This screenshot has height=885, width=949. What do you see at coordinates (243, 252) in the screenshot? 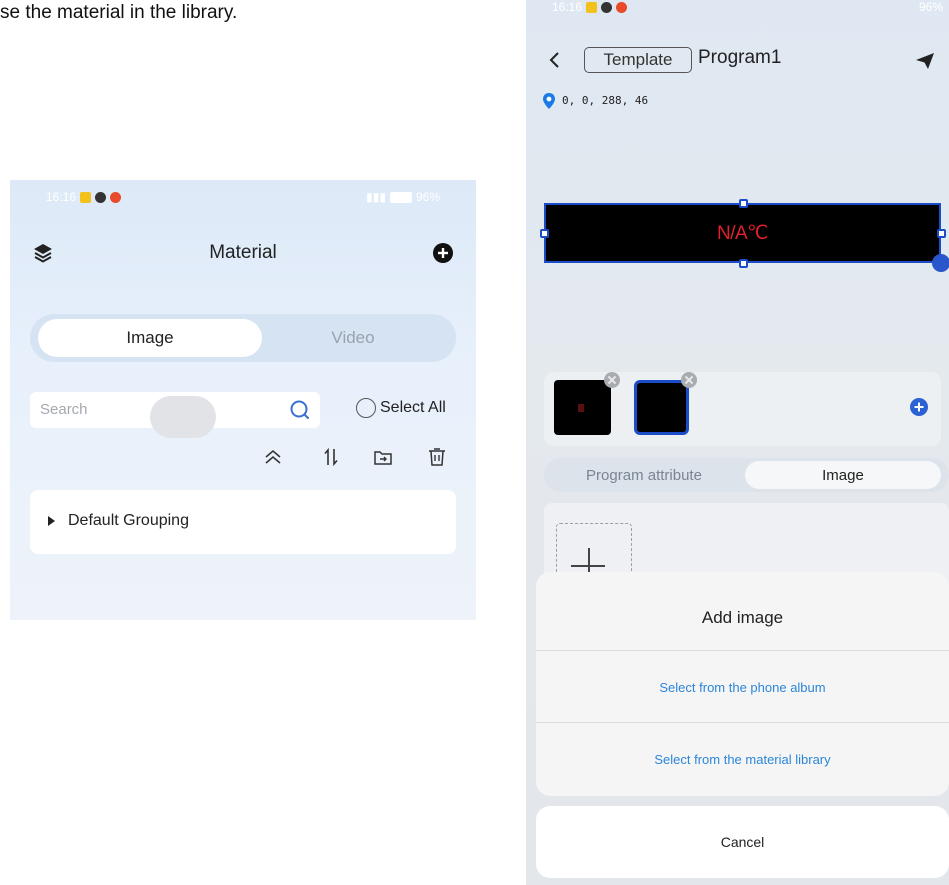
I see `page-title: Material` at bounding box center [243, 252].